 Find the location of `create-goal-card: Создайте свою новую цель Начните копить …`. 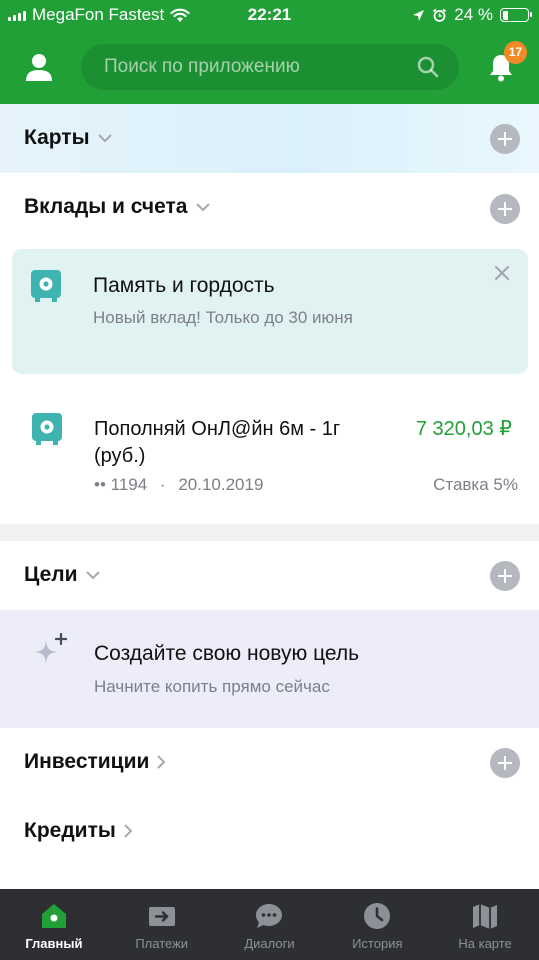

create-goal-card: Создайте свою новую цель Начните копить … is located at coordinates (269, 669).